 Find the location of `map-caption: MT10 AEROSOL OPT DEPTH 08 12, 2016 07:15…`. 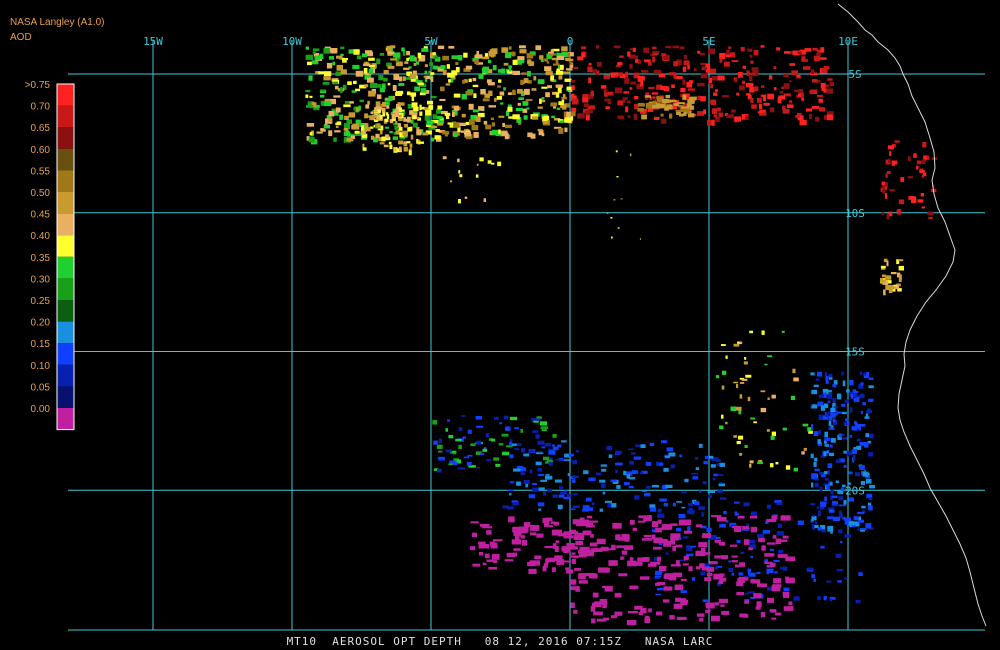

map-caption: MT10 AEROSOL OPT DEPTH 08 12, 2016 07:15… is located at coordinates (500, 641).